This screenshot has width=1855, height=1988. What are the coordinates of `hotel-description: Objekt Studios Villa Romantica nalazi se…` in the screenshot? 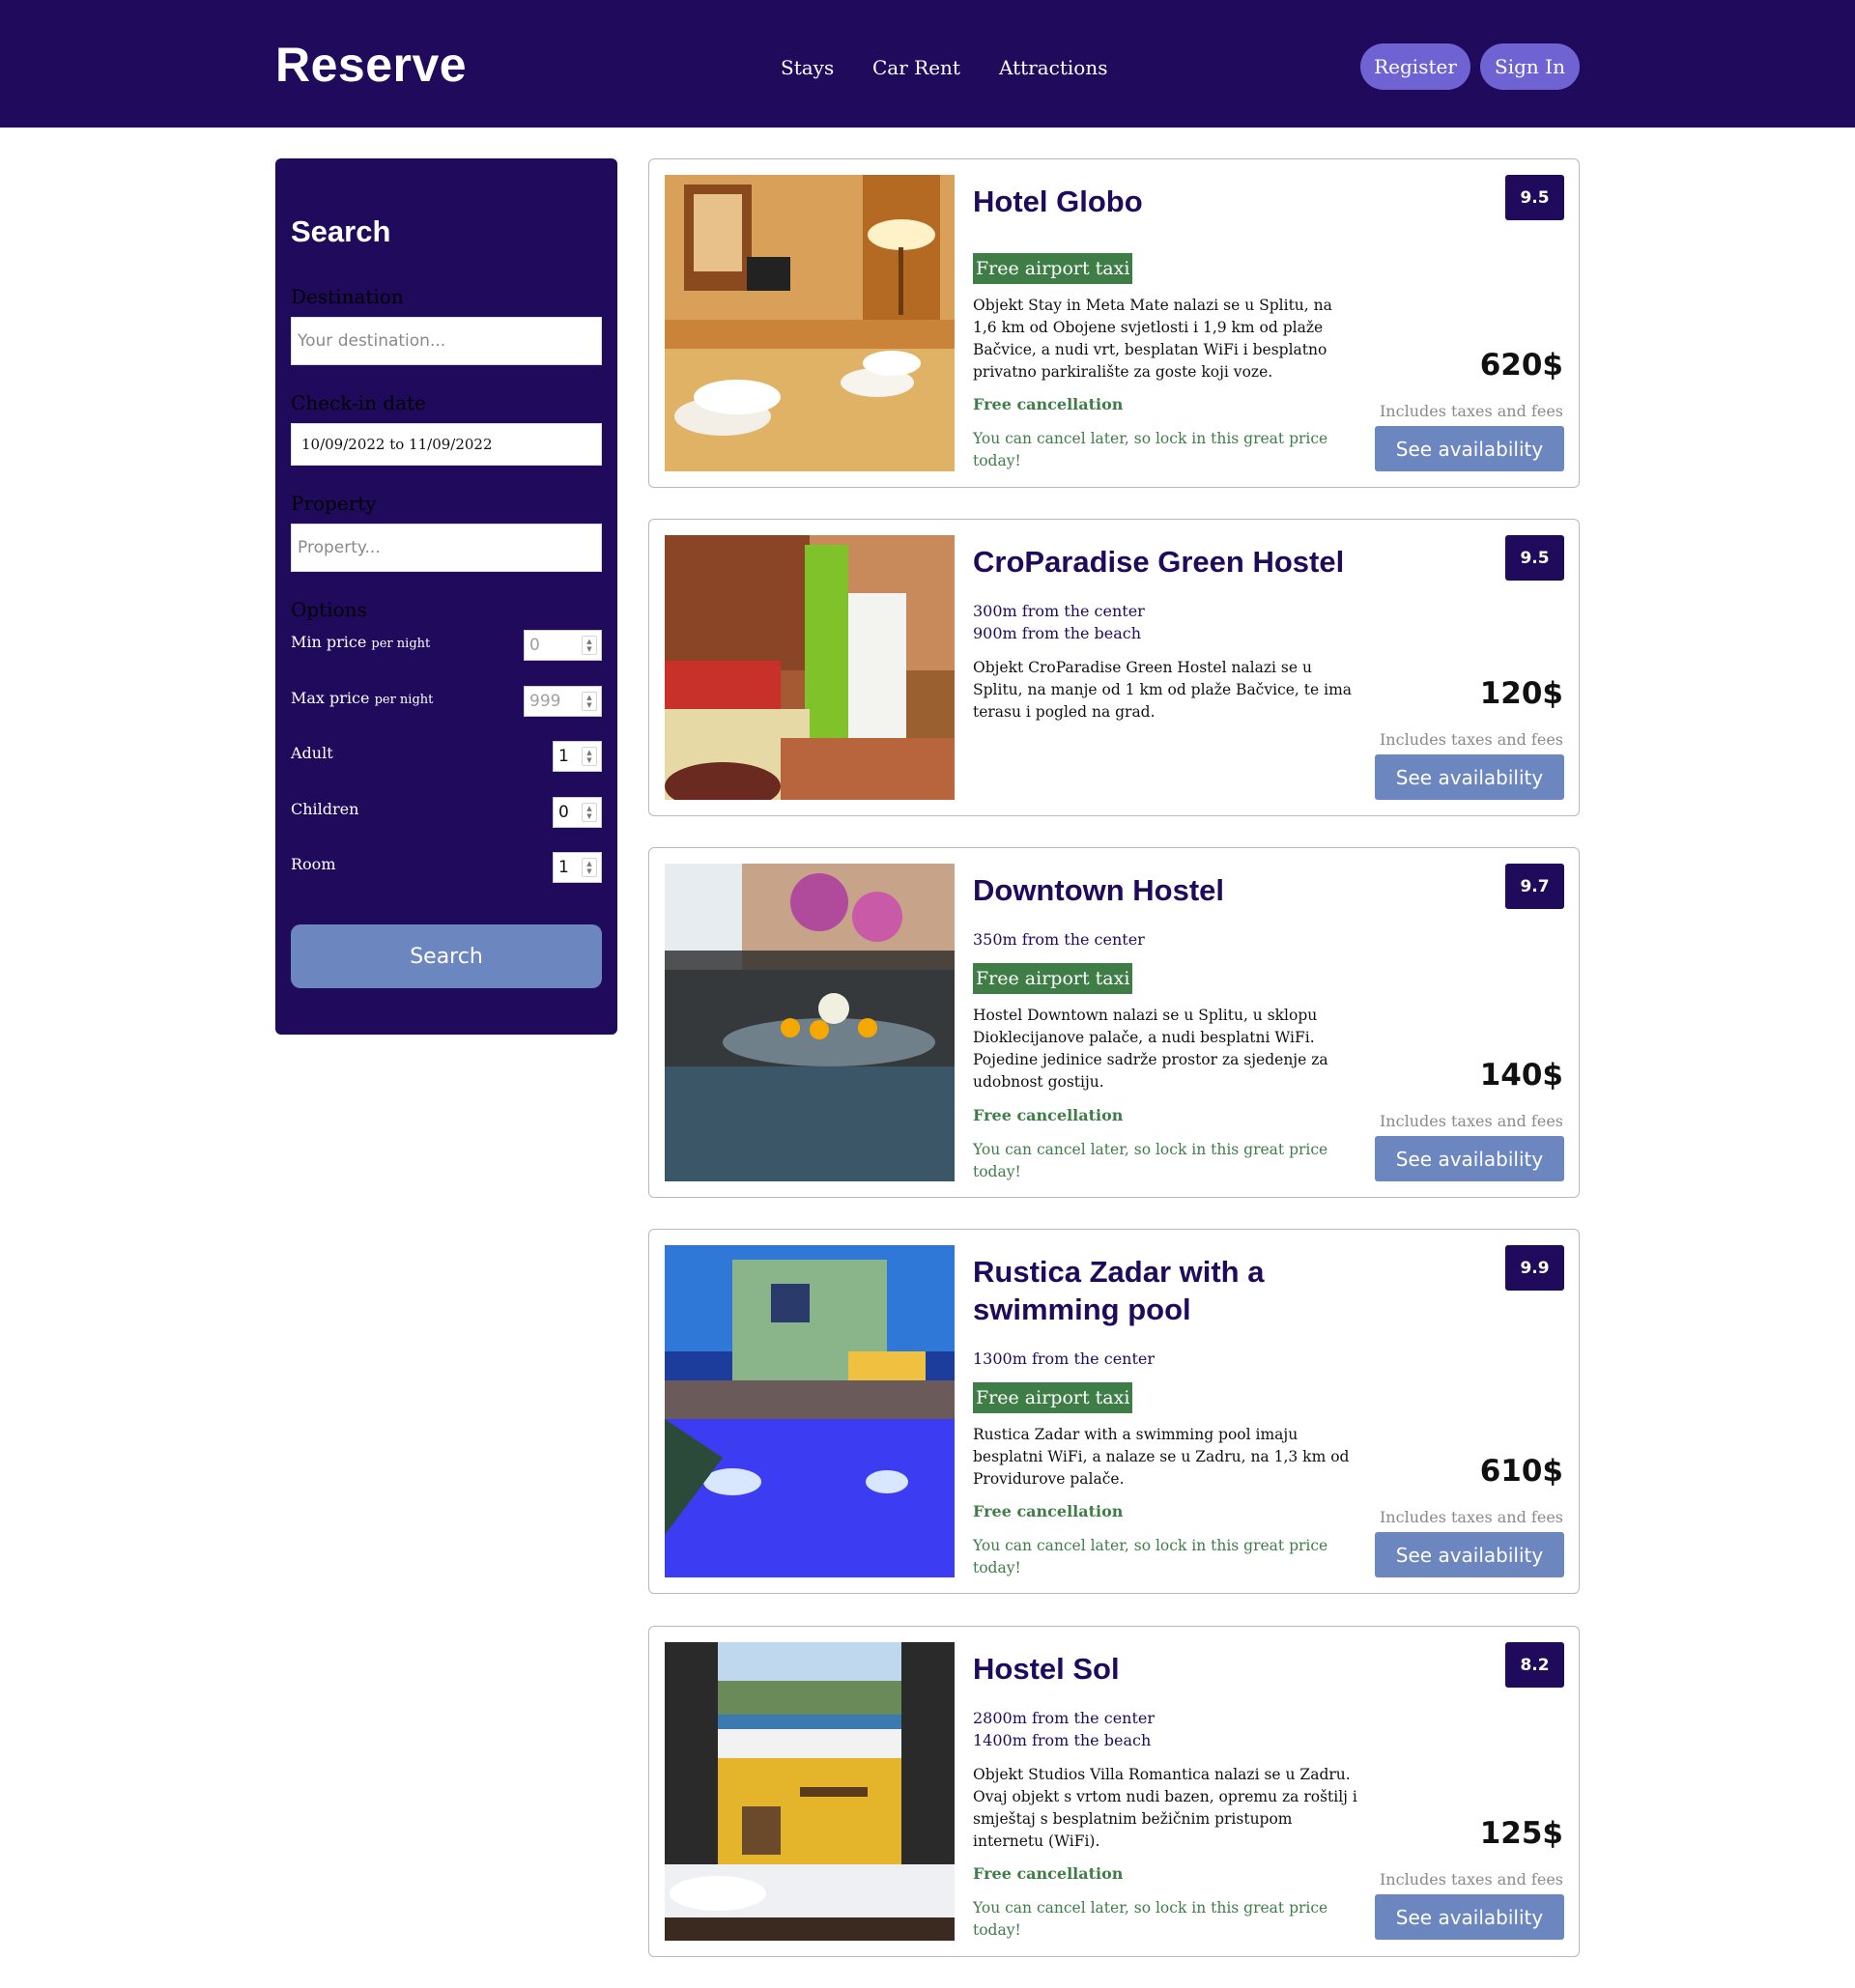 It's located at (1165, 1808).